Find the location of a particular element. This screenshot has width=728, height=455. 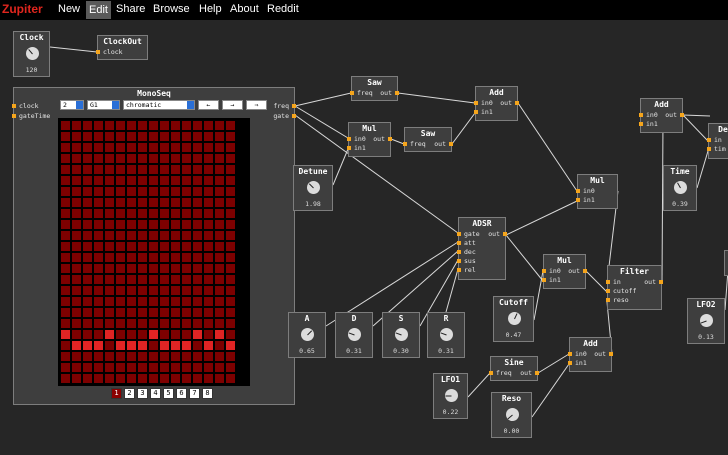

mul3-node: Mul in0 in1 out is located at coordinates (564, 271).